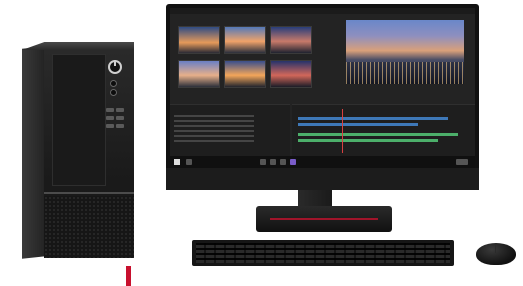  I want to click on drive-bay, so click(79, 120).